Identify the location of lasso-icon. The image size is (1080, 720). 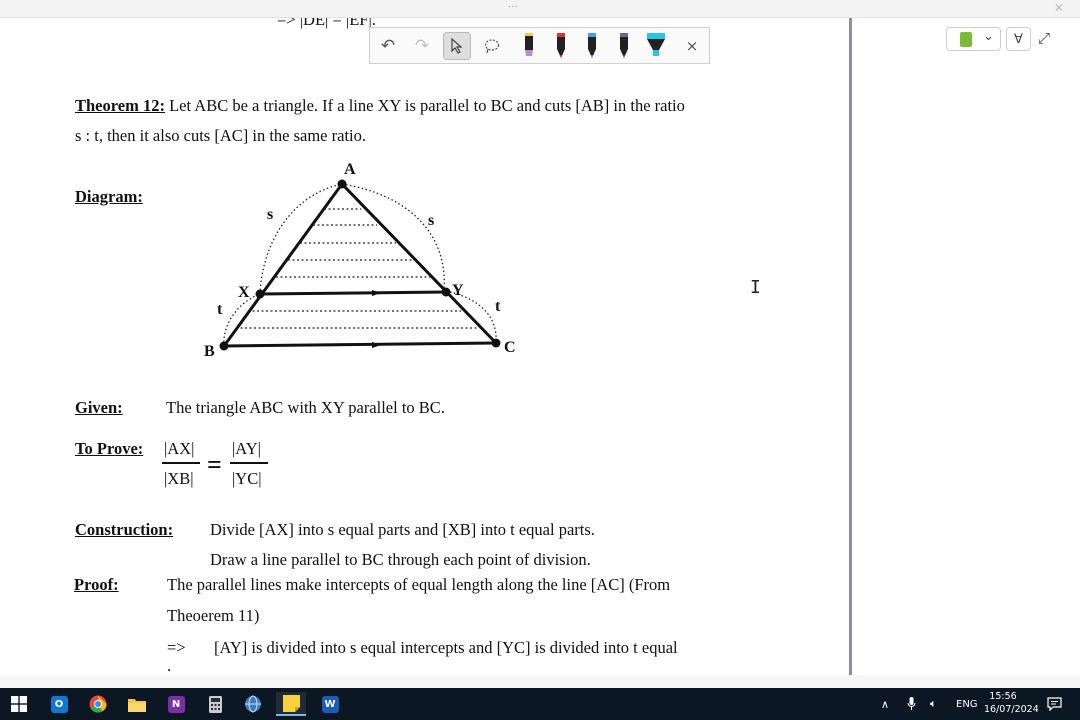
(492, 46).